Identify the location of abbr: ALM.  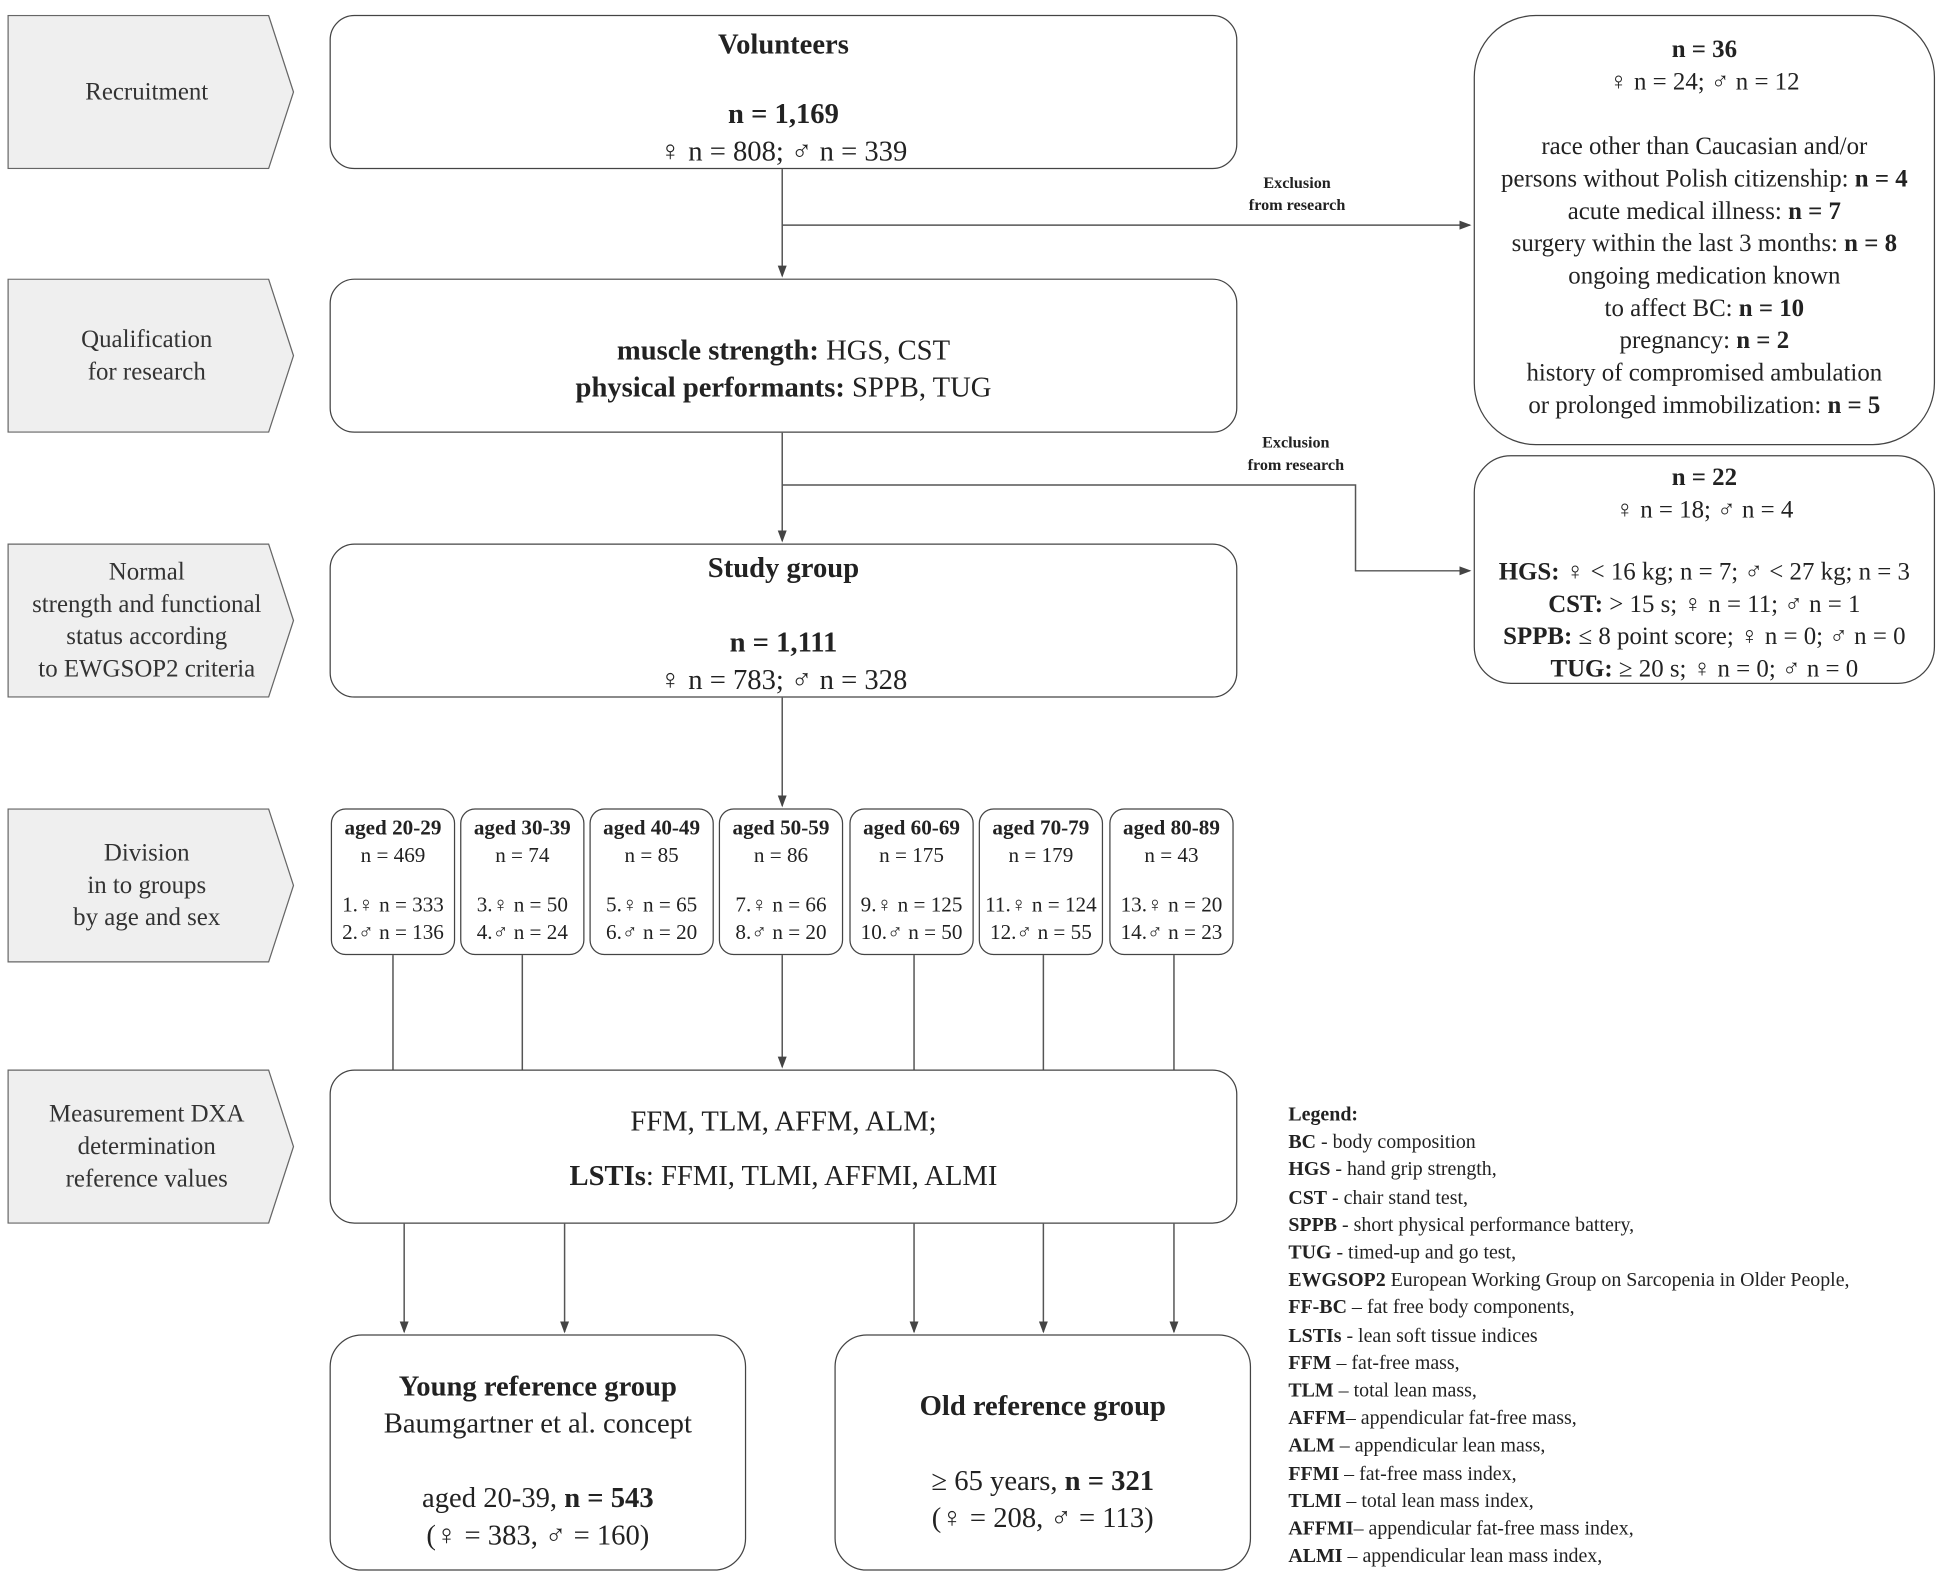
(1311, 1446).